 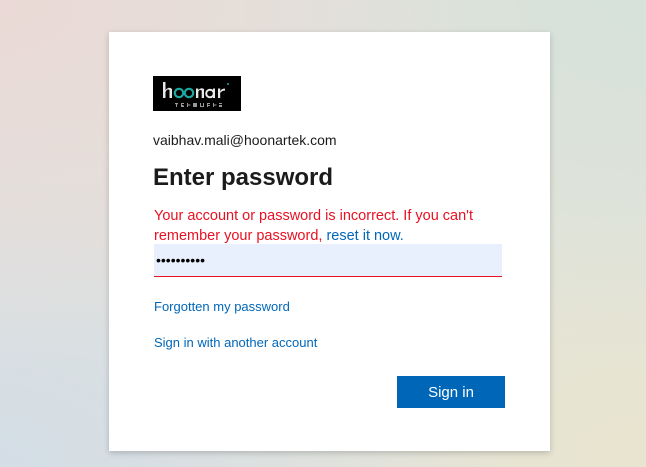 What do you see at coordinates (364, 236) in the screenshot?
I see `reset-password-link: reset it now.` at bounding box center [364, 236].